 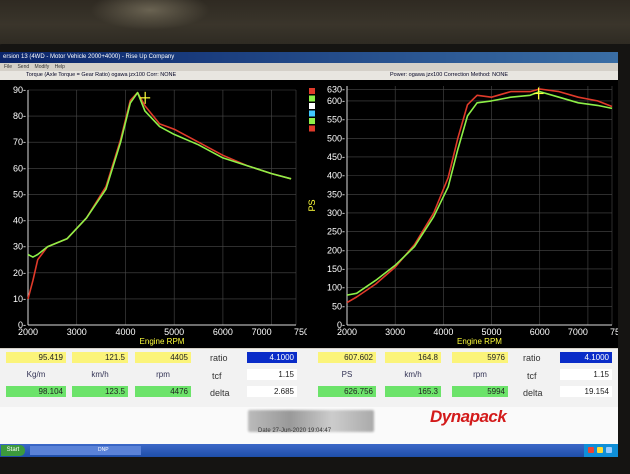 What do you see at coordinates (413, 357) in the screenshot?
I see `right-speed-value: 164.8` at bounding box center [413, 357].